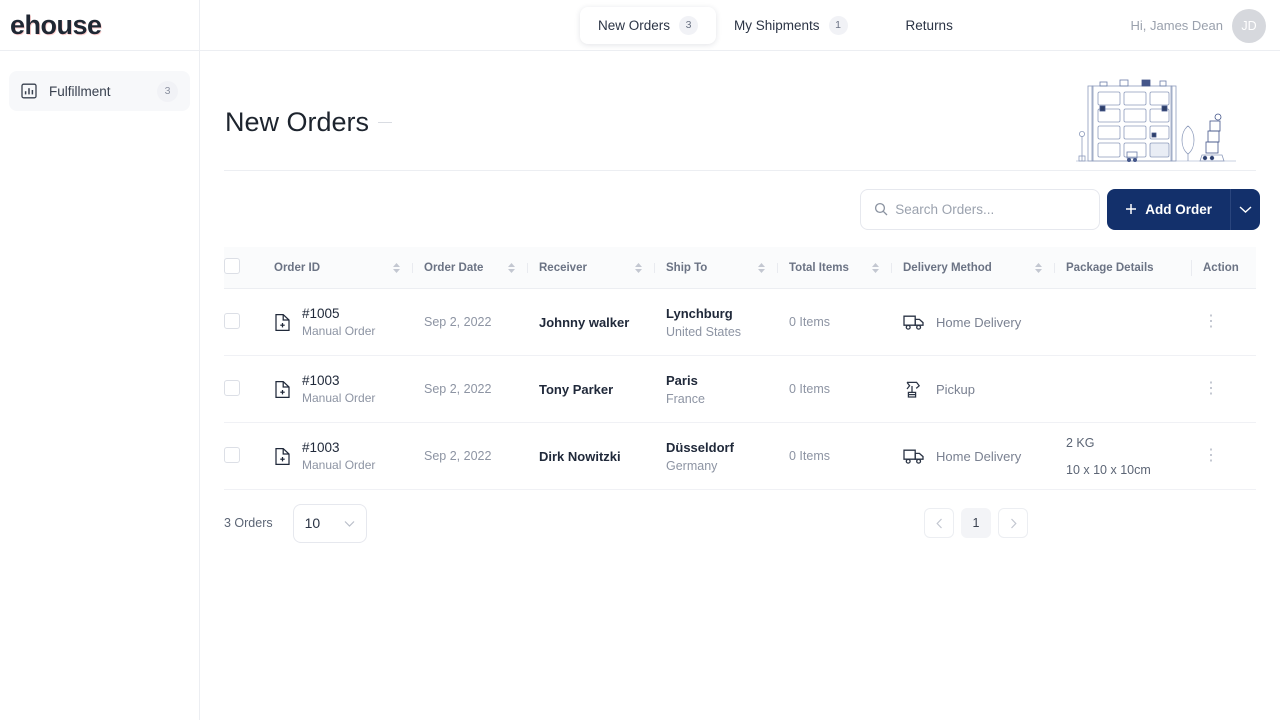  I want to click on ship-to-city: Paris, so click(682, 380).